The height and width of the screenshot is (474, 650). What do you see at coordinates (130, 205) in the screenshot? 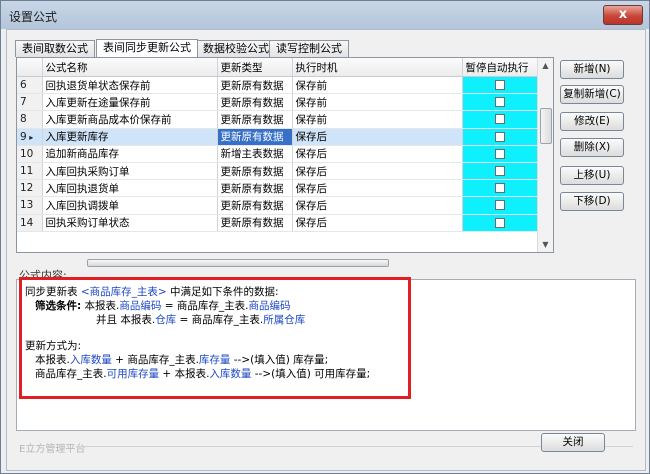
I see `cell-formula-name: 入库回执调拨单` at bounding box center [130, 205].